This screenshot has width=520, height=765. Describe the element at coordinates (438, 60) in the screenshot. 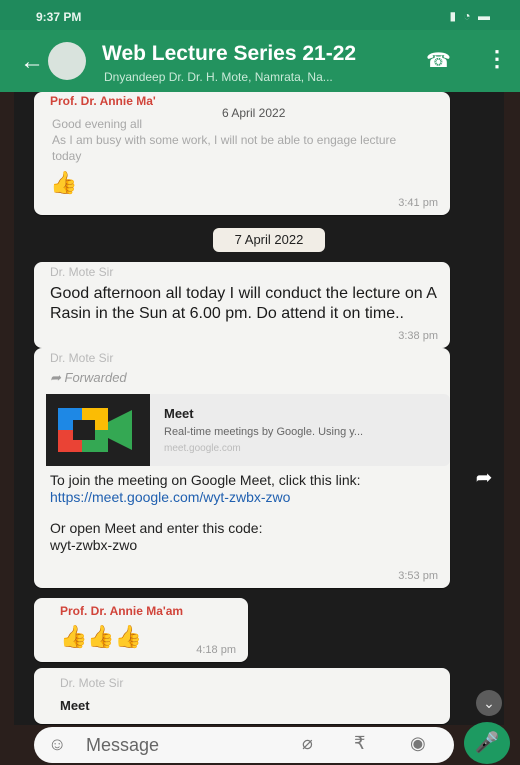

I see `add-call-icon: ☎` at that location.